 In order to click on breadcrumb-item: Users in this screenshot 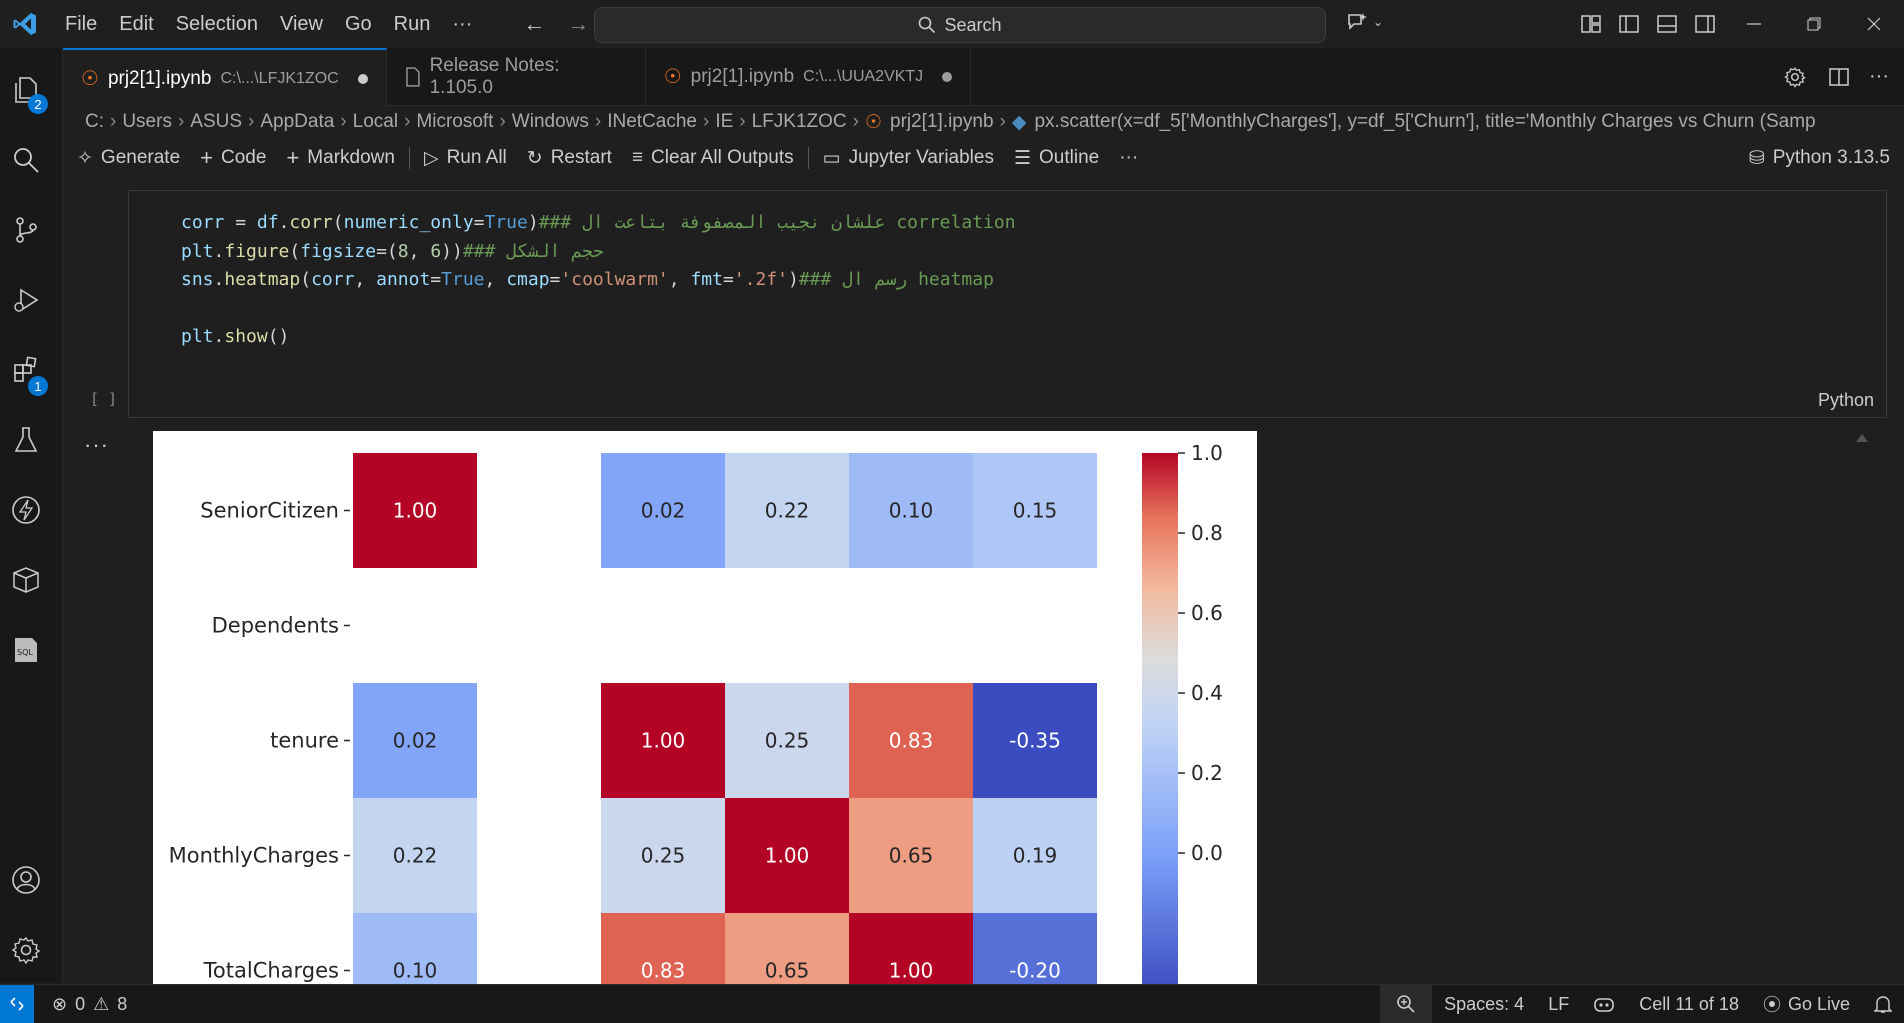, I will do `click(147, 122)`.